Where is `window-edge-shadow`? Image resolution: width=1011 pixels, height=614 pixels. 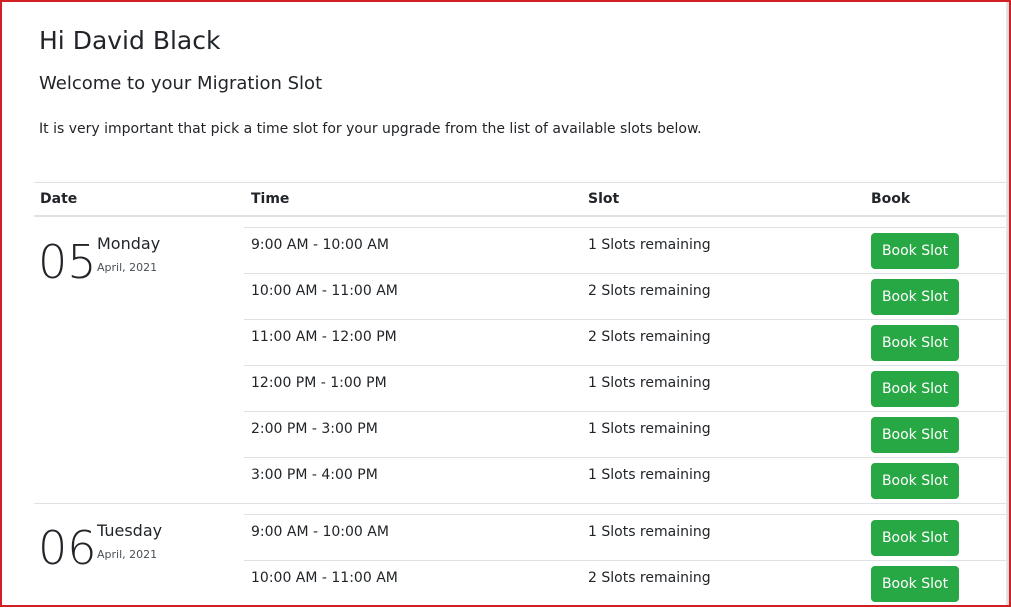 window-edge-shadow is located at coordinates (1008, 303).